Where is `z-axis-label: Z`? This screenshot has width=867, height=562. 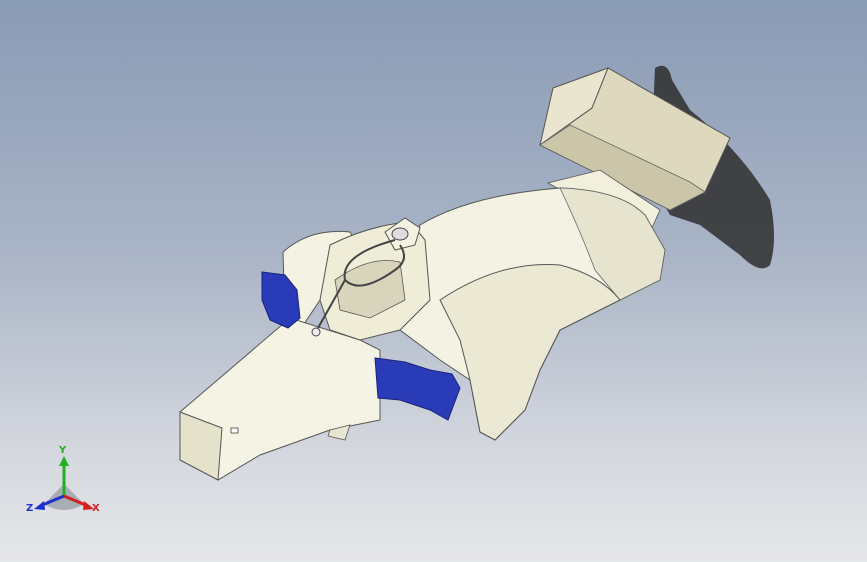
z-axis-label: Z is located at coordinates (30, 508).